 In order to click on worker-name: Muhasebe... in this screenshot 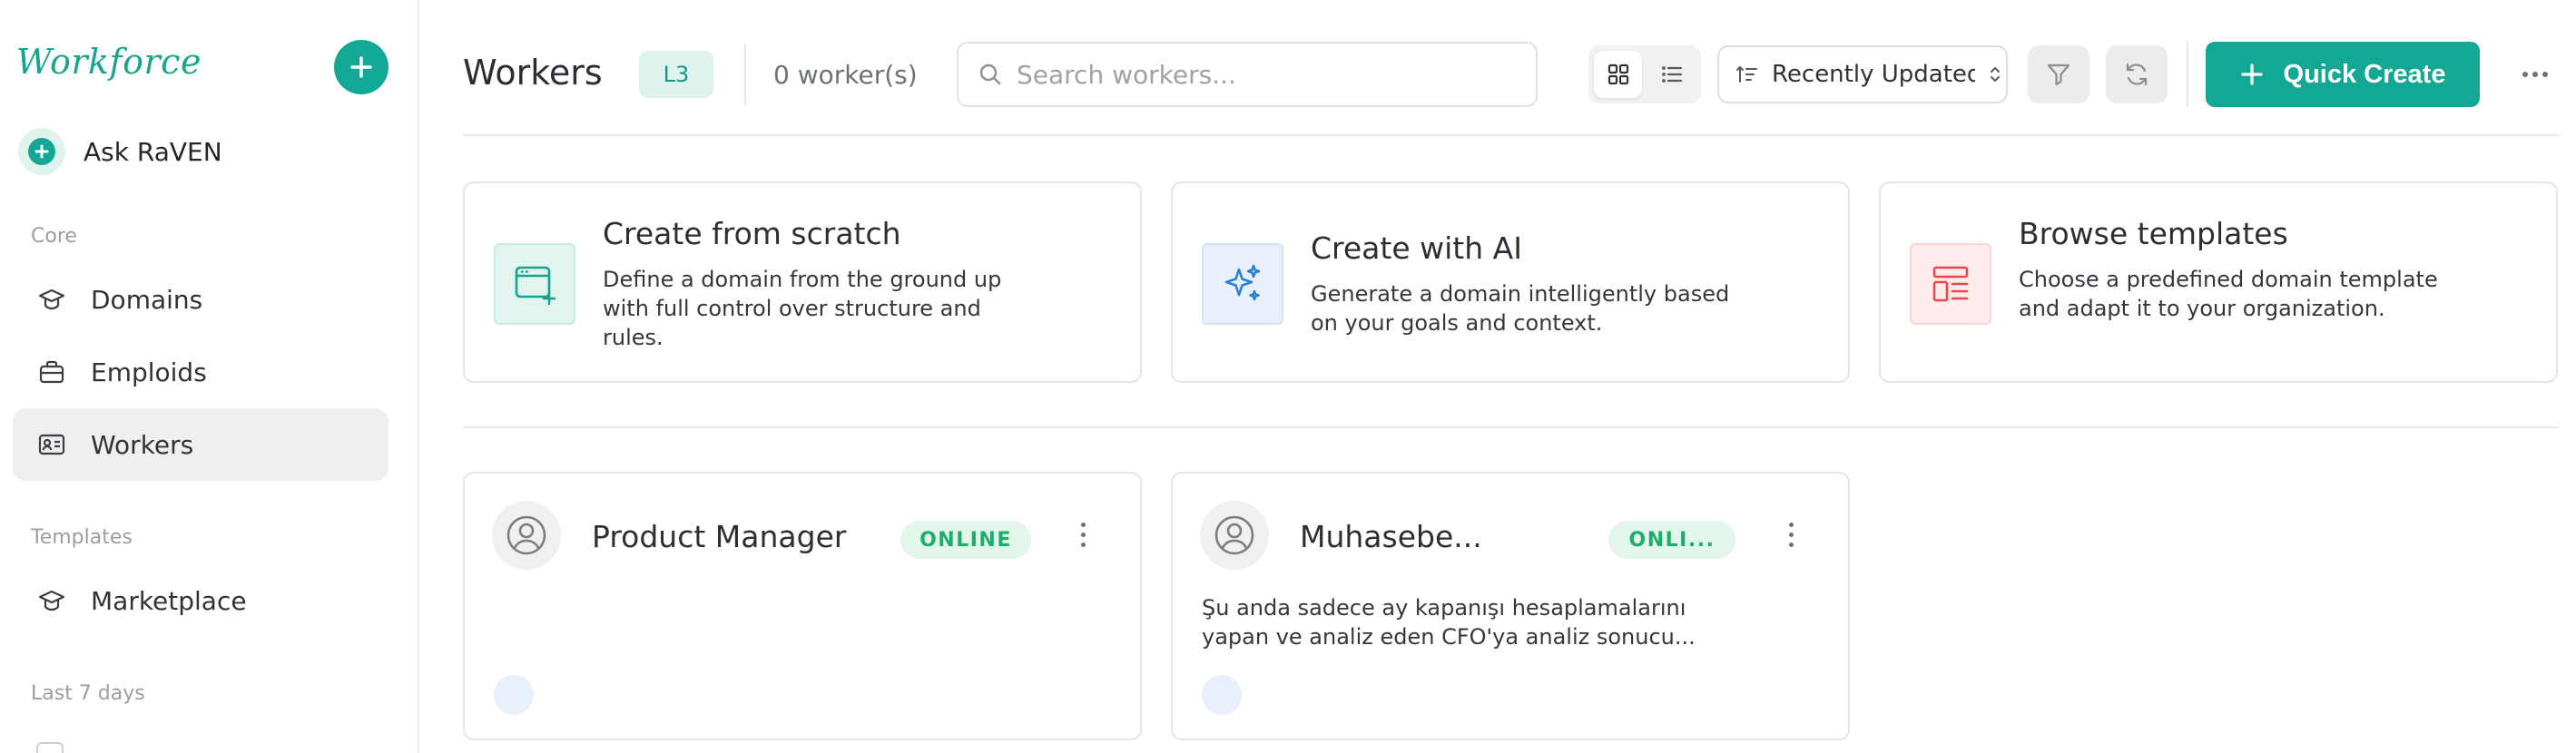, I will do `click(1391, 536)`.